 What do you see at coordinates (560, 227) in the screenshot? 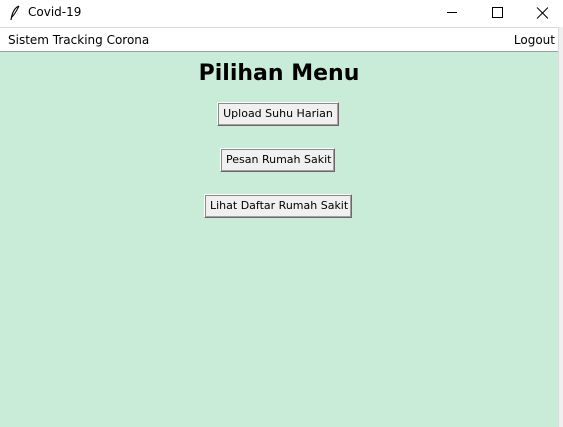
I see `window-edge` at bounding box center [560, 227].